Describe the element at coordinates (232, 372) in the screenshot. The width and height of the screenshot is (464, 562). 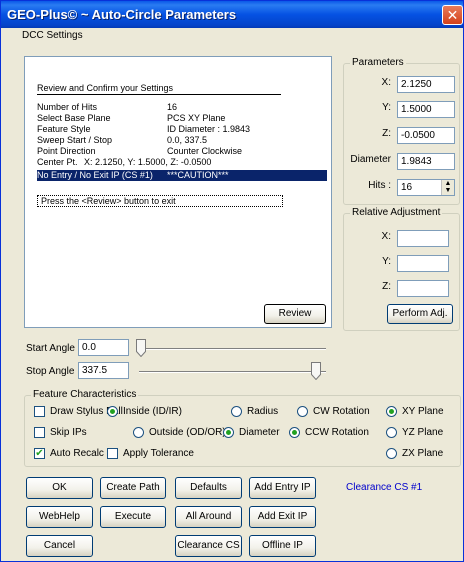
I see `stop-angle-track` at that location.